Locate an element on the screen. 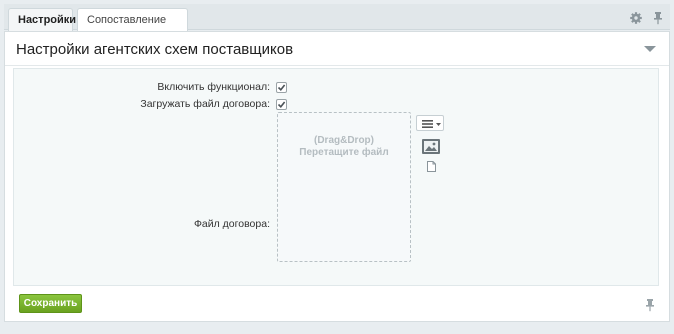 The height and width of the screenshot is (334, 674). file-icon is located at coordinates (431, 166).